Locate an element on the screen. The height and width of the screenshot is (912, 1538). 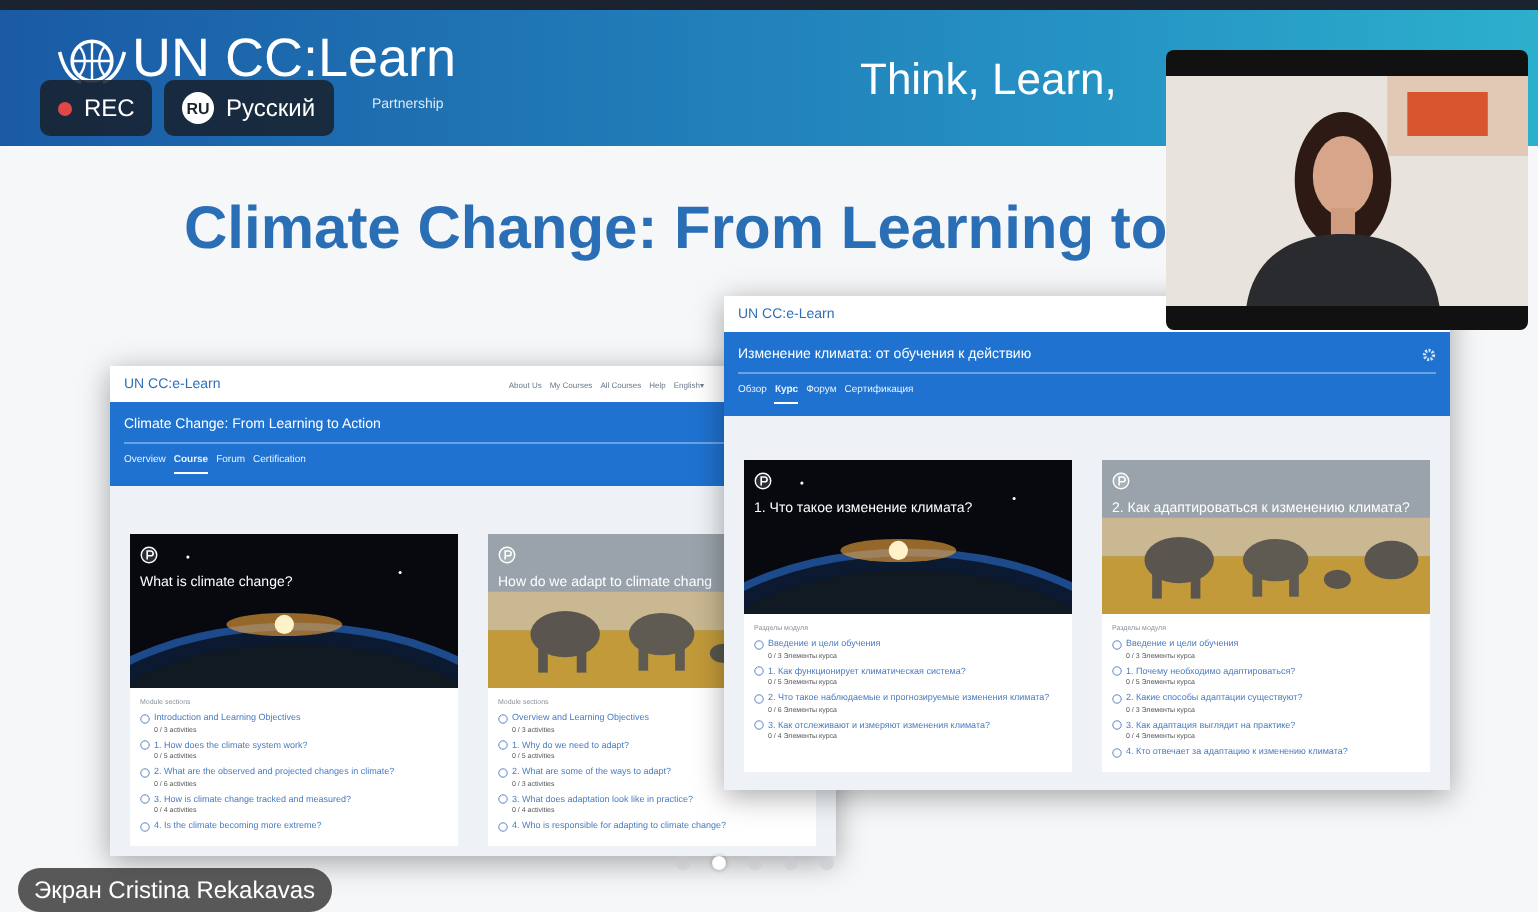
recording-label: REC is located at coordinates (109, 108).